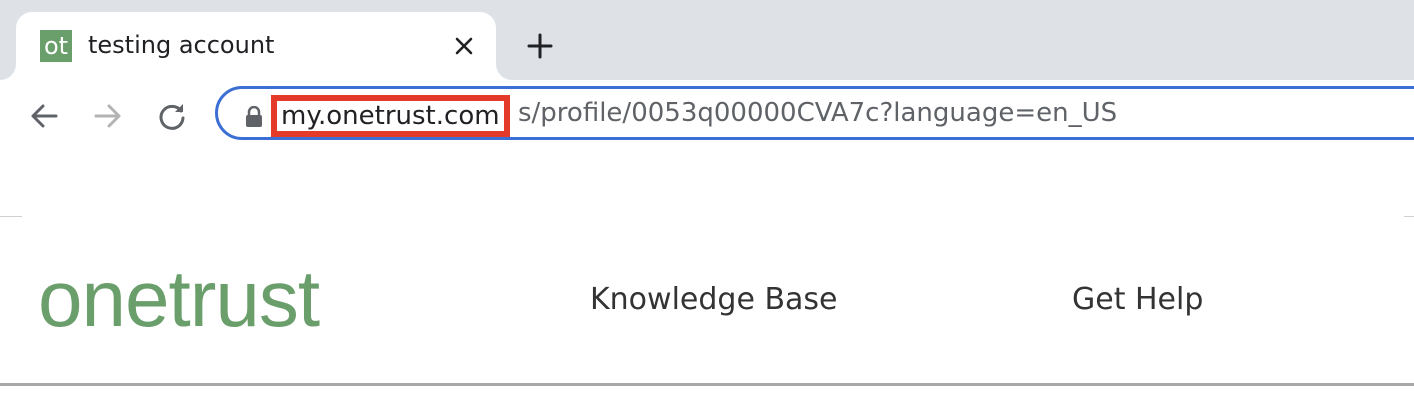 This screenshot has width=1414, height=394. What do you see at coordinates (179, 299) in the screenshot?
I see `onetrust-logo: onetrust` at bounding box center [179, 299].